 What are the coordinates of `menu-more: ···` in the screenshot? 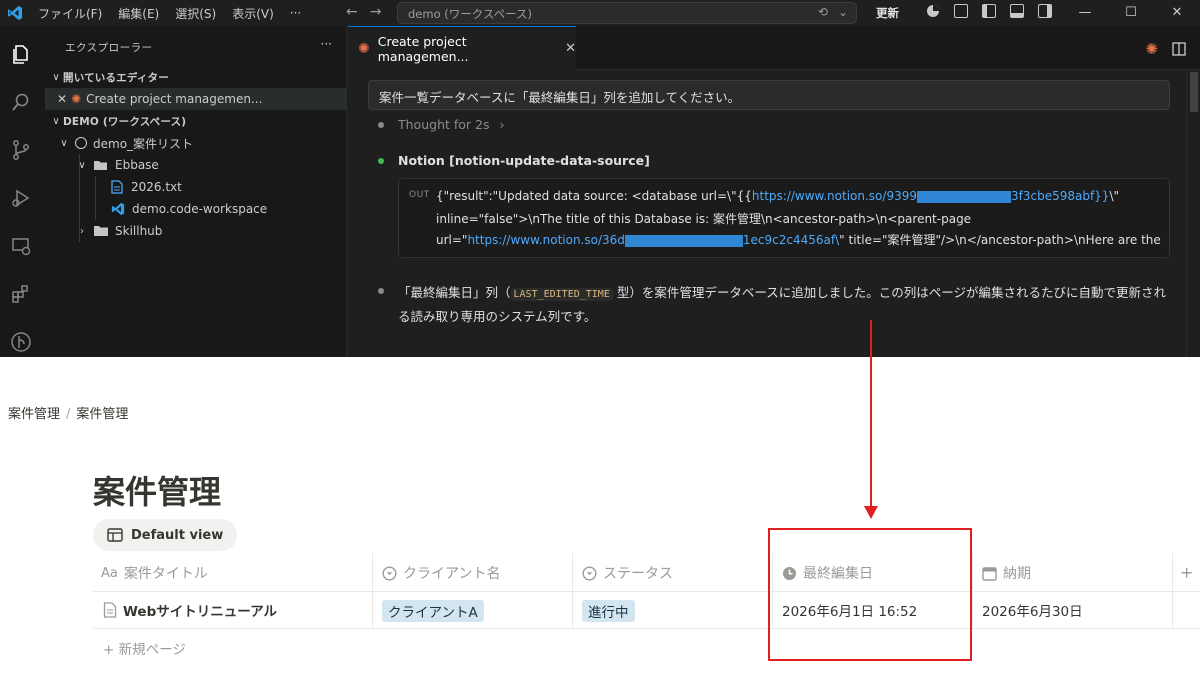 It's located at (295, 13).